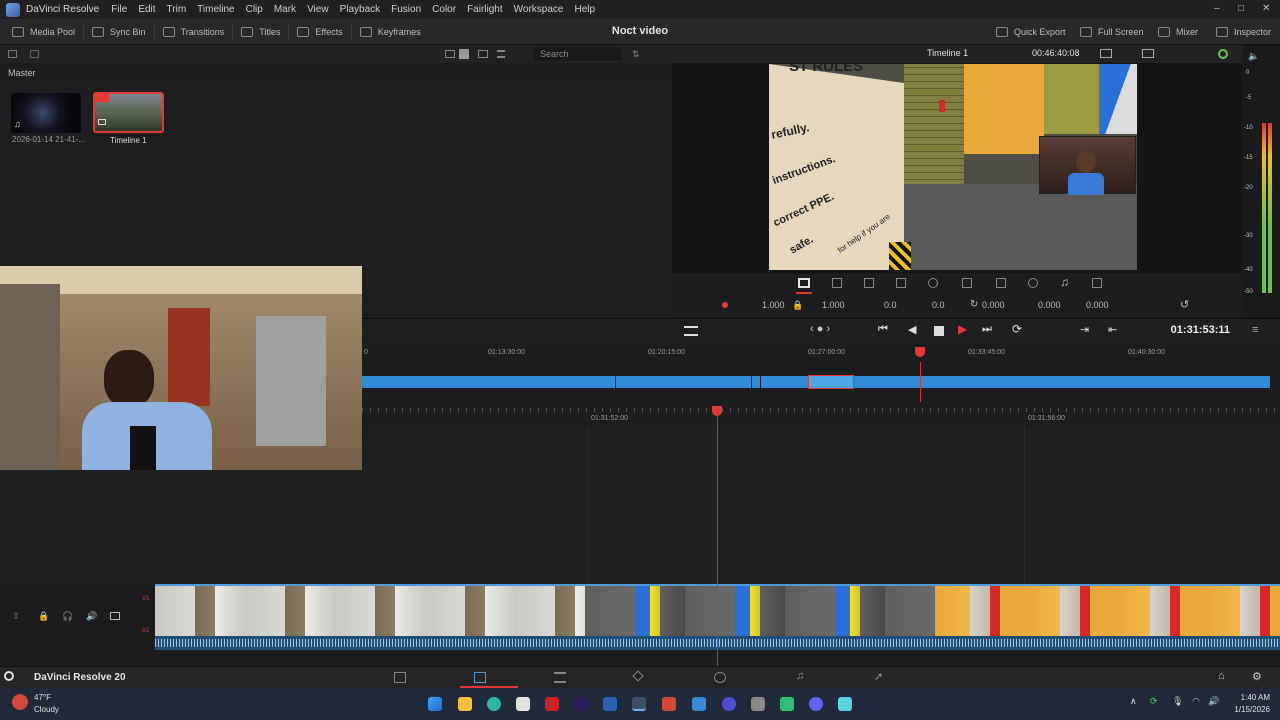 The image size is (1280, 720). I want to click on close-button: ✕, so click(1266, 8).